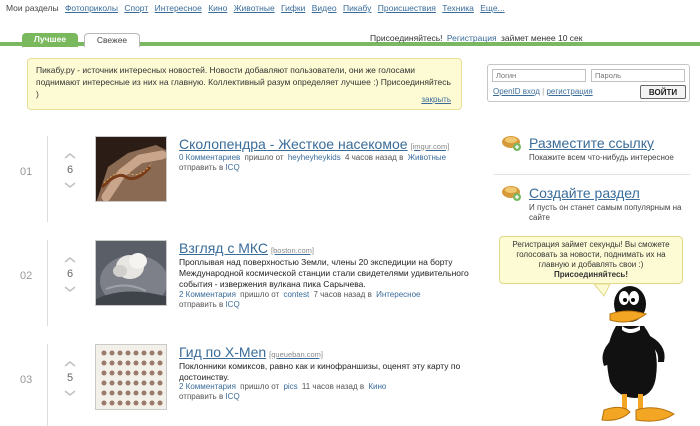  What do you see at coordinates (296, 354) in the screenshot?
I see `post-source: [queueban.com]` at bounding box center [296, 354].